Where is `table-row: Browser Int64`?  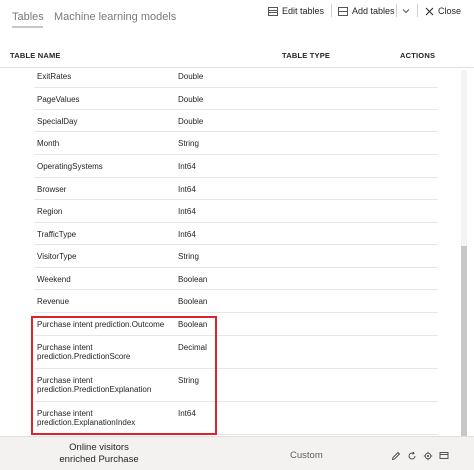 table-row: Browser Int64 is located at coordinates (236, 189).